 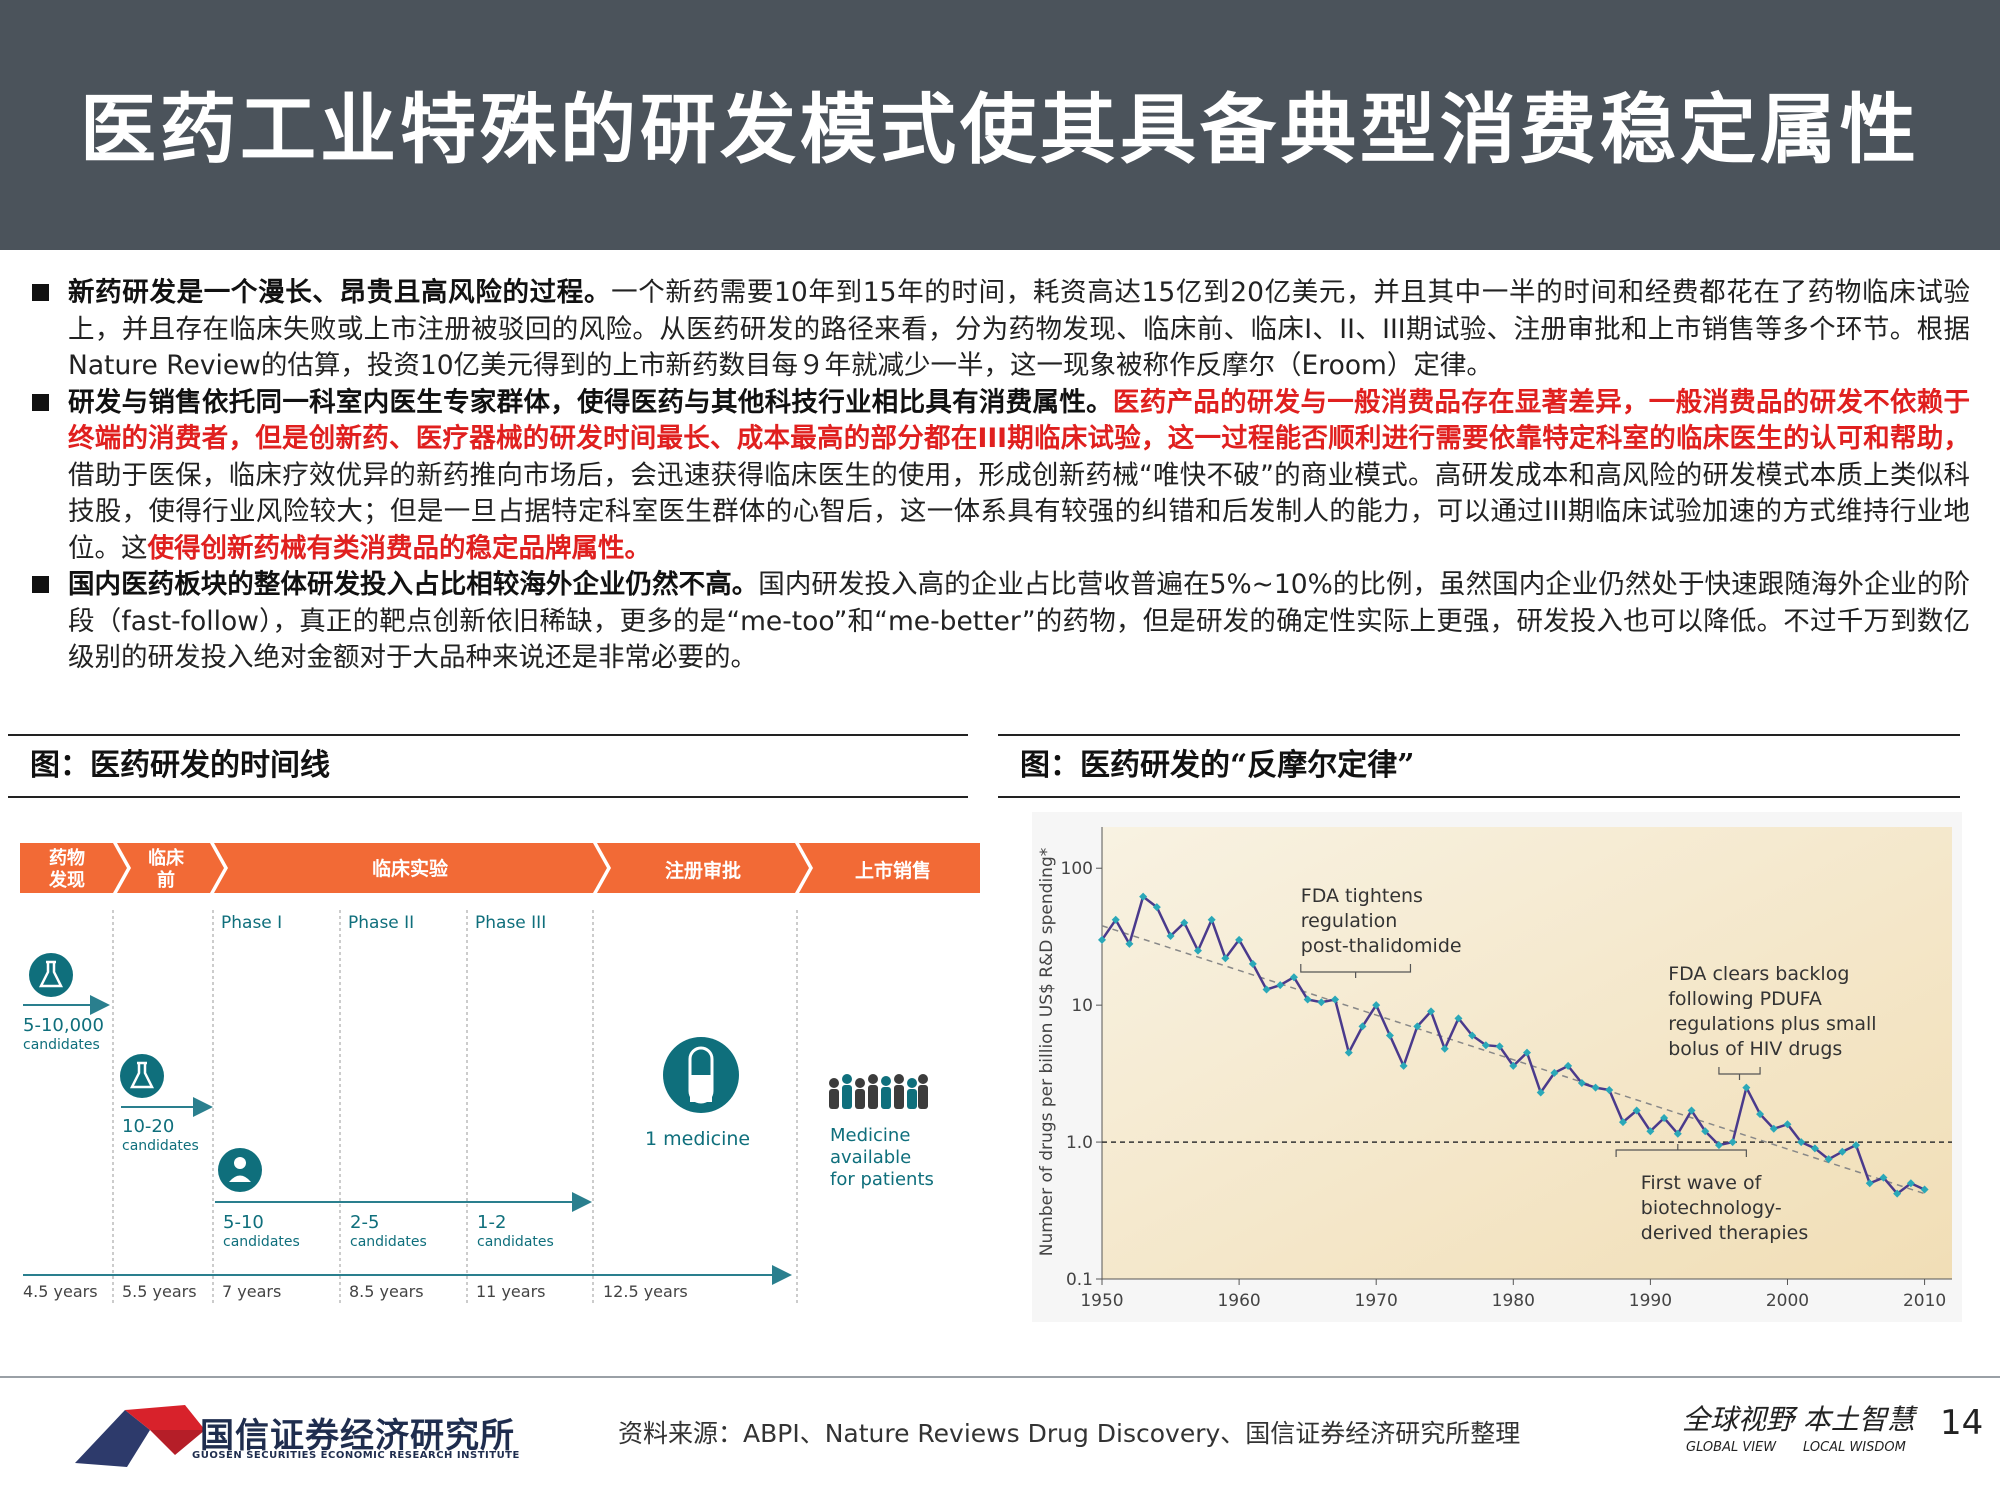 What do you see at coordinates (1962, 1423) in the screenshot?
I see `page-number: 14` at bounding box center [1962, 1423].